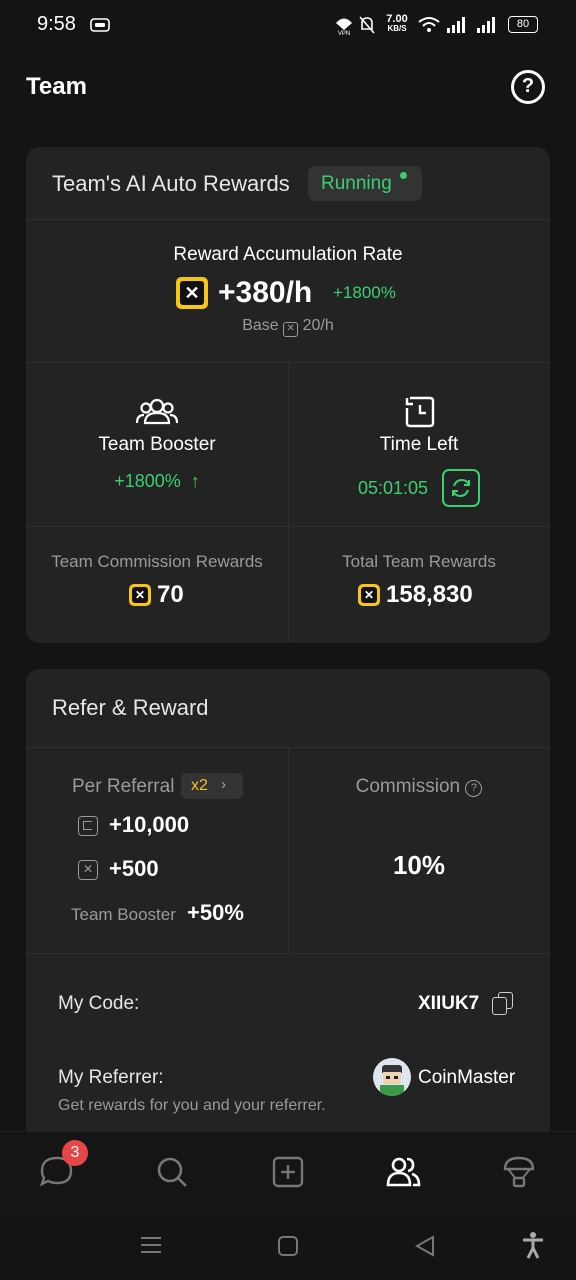 This screenshot has width=576, height=1280. I want to click on rate-label: Reward Accumulation Rate, so click(288, 254).